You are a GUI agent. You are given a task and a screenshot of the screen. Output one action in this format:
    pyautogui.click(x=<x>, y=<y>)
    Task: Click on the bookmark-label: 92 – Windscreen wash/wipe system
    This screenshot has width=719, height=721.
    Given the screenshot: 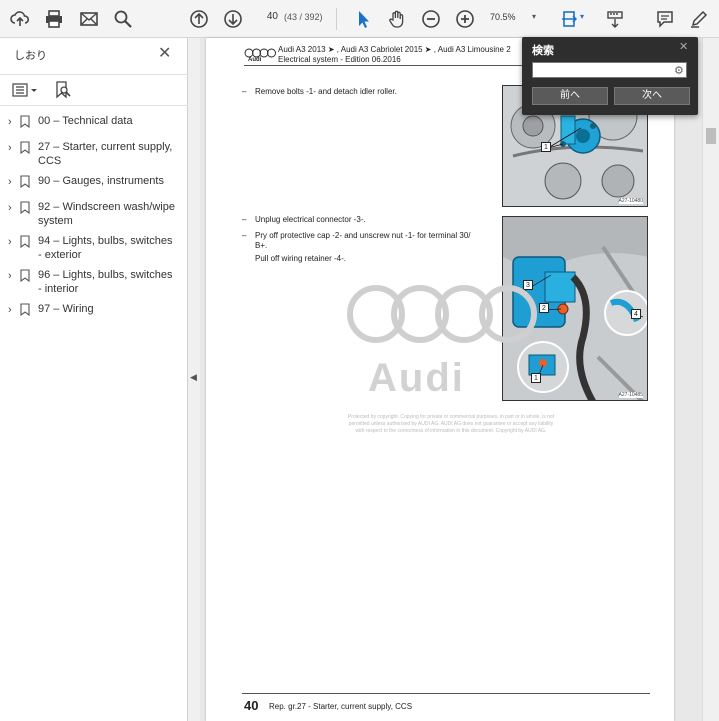 What is the action you would take?
    pyautogui.click(x=108, y=214)
    